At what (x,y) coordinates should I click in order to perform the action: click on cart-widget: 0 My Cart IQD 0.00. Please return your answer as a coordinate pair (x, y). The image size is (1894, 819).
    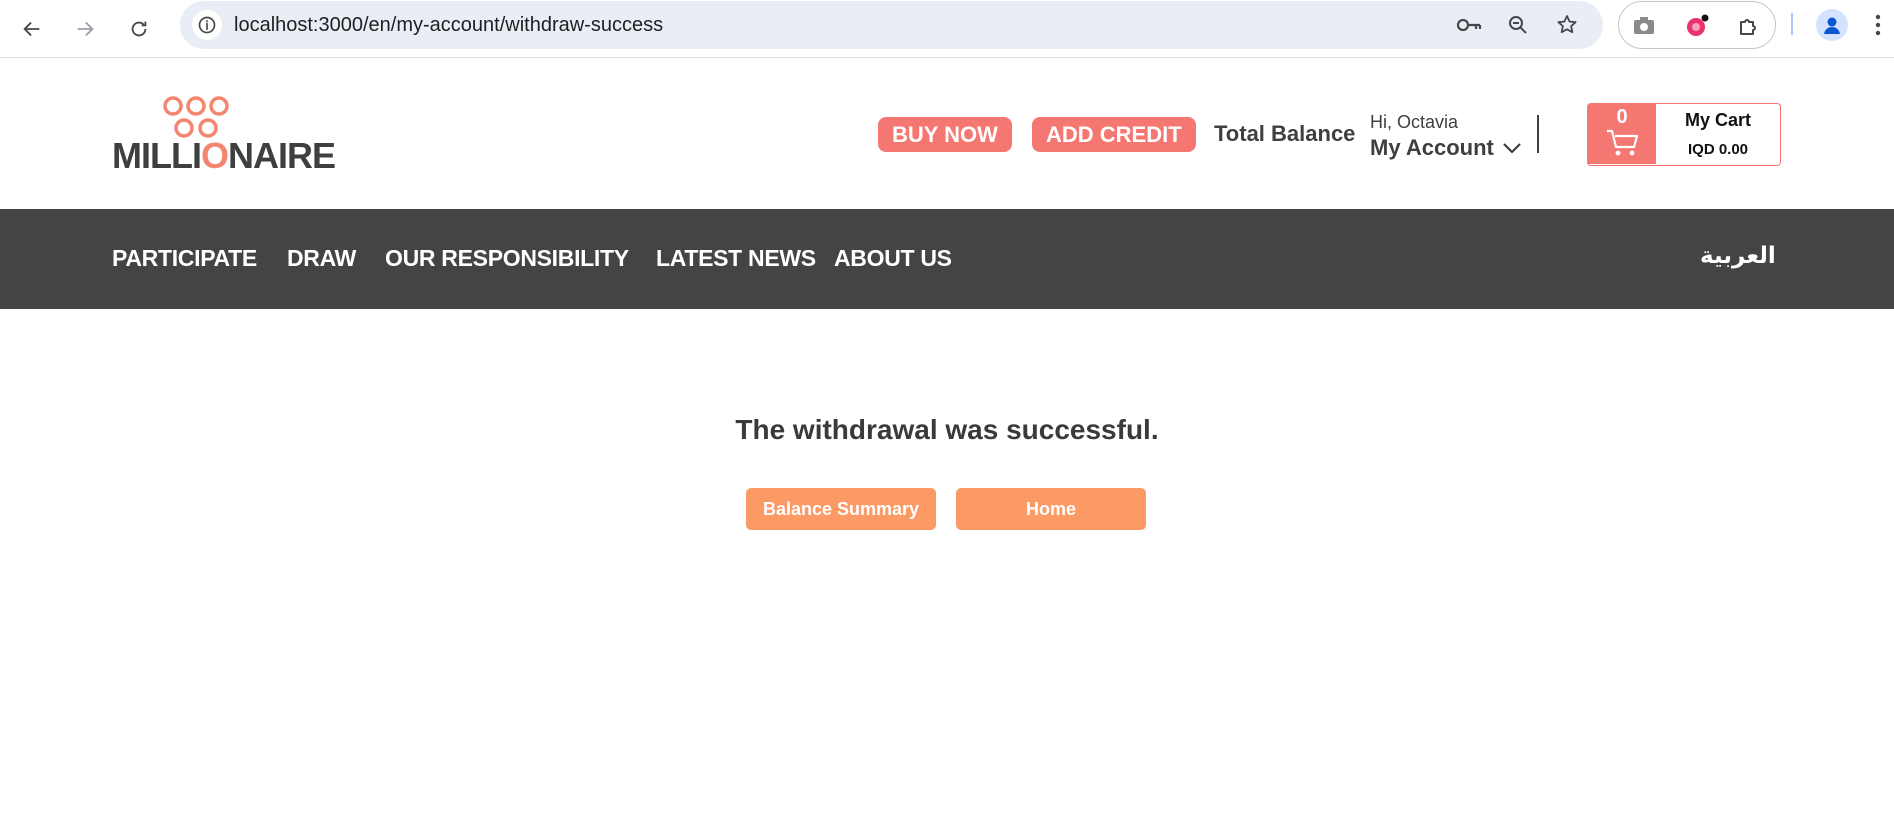
    Looking at the image, I should click on (1684, 134).